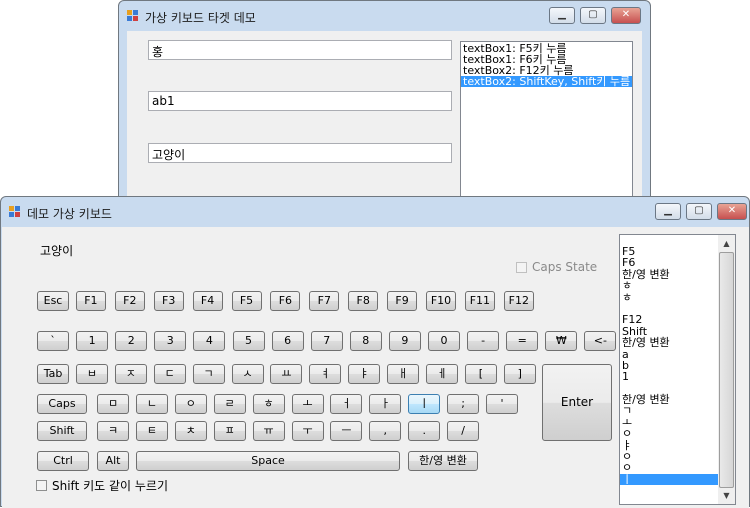 The height and width of the screenshot is (508, 750). I want to click on f11-key: F11, so click(479, 301).